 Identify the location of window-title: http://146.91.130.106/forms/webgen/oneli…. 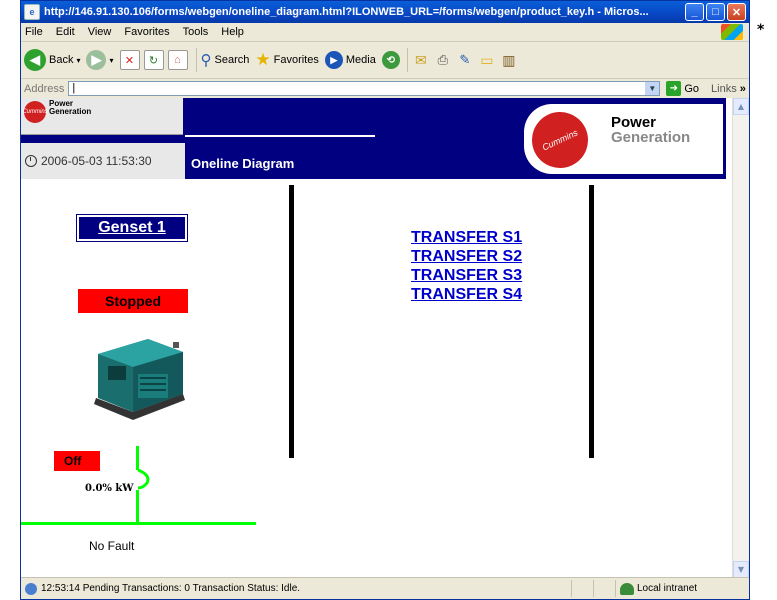
(346, 12).